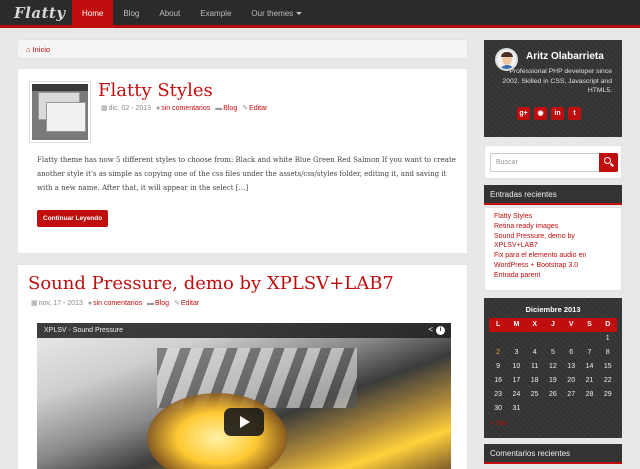  I want to click on calendar-weekday: J, so click(553, 325).